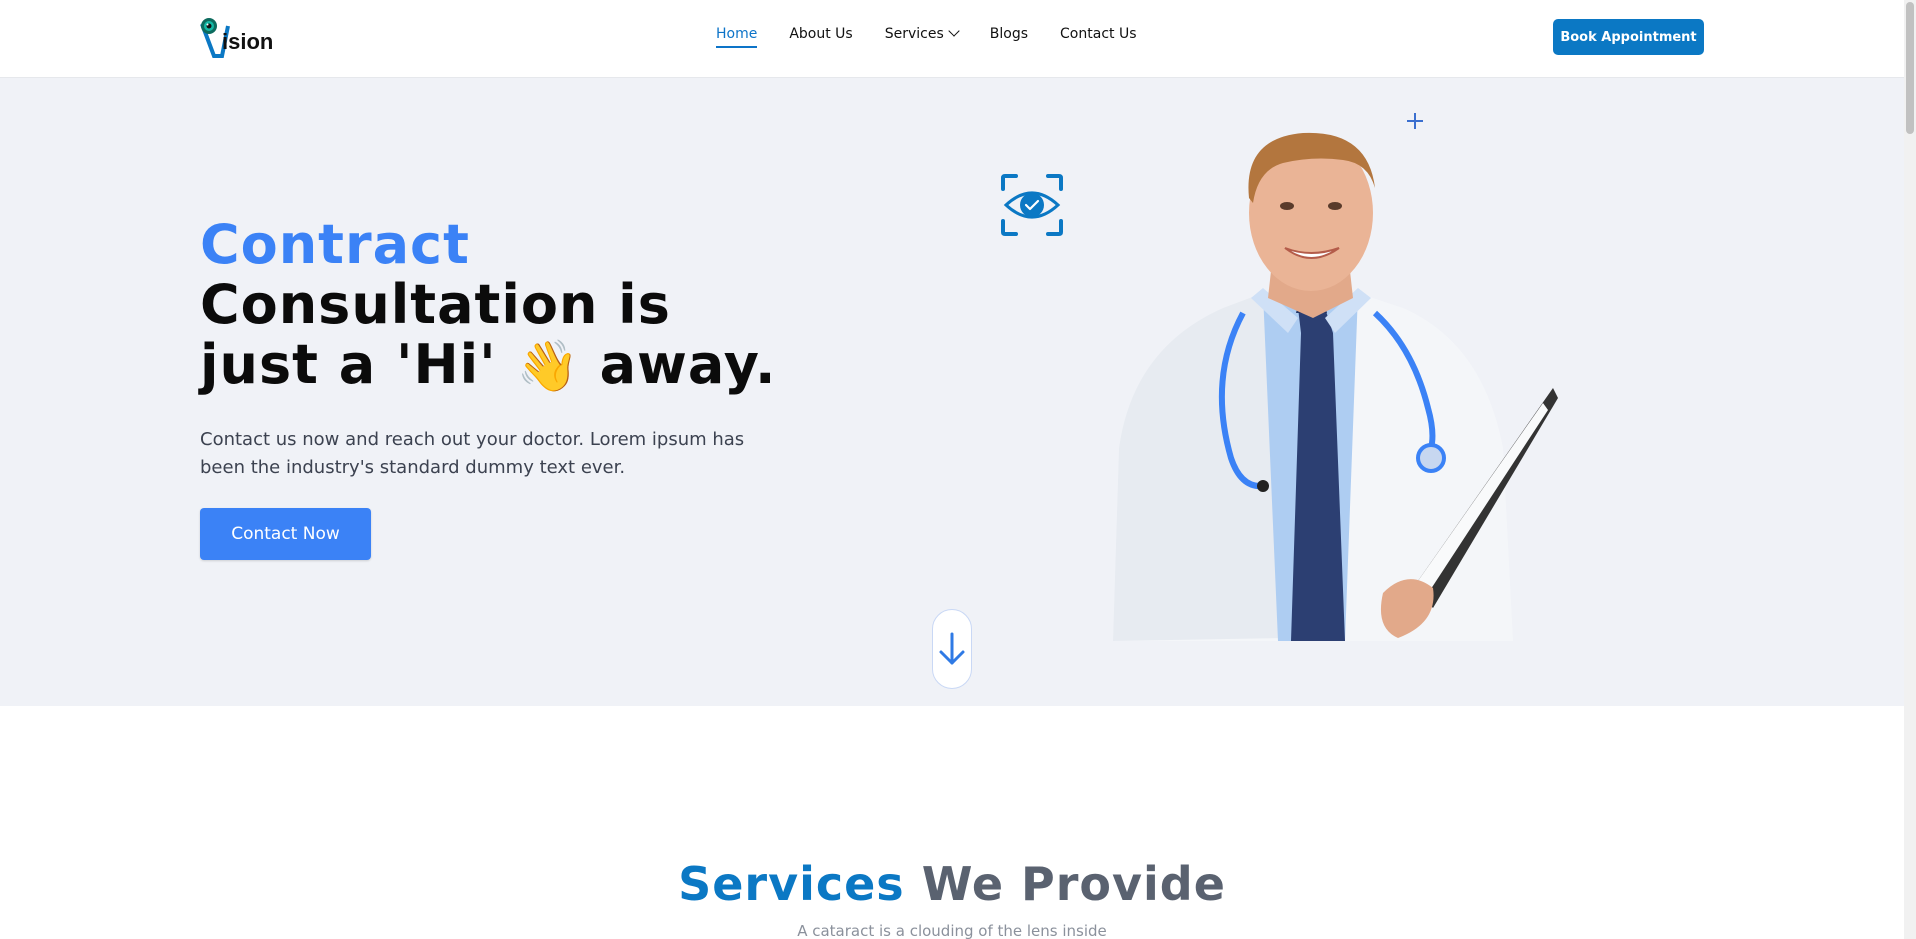  I want to click on scroll-down-button, so click(952, 649).